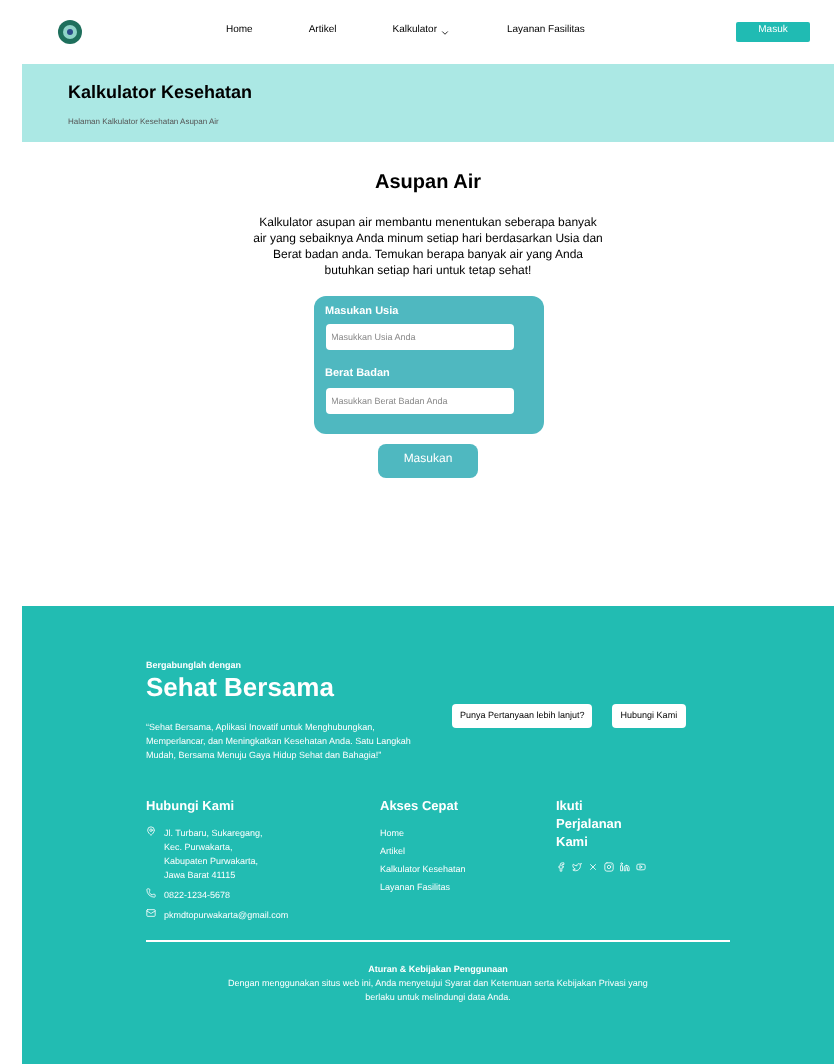 This screenshot has width=834, height=1064. I want to click on map-pin-icon, so click(151, 830).